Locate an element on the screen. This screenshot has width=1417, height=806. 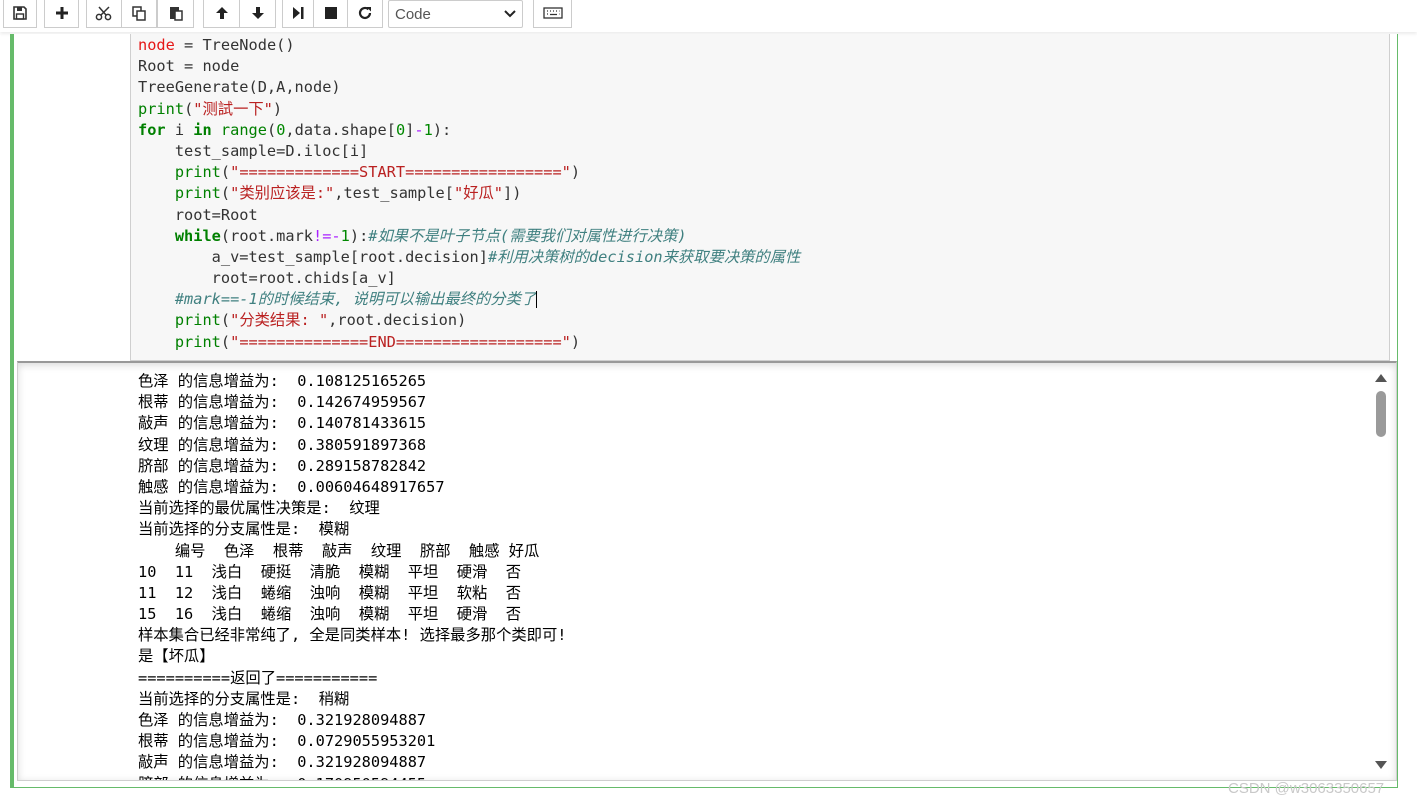
code-token: "分类结果: " is located at coordinates (279, 320).